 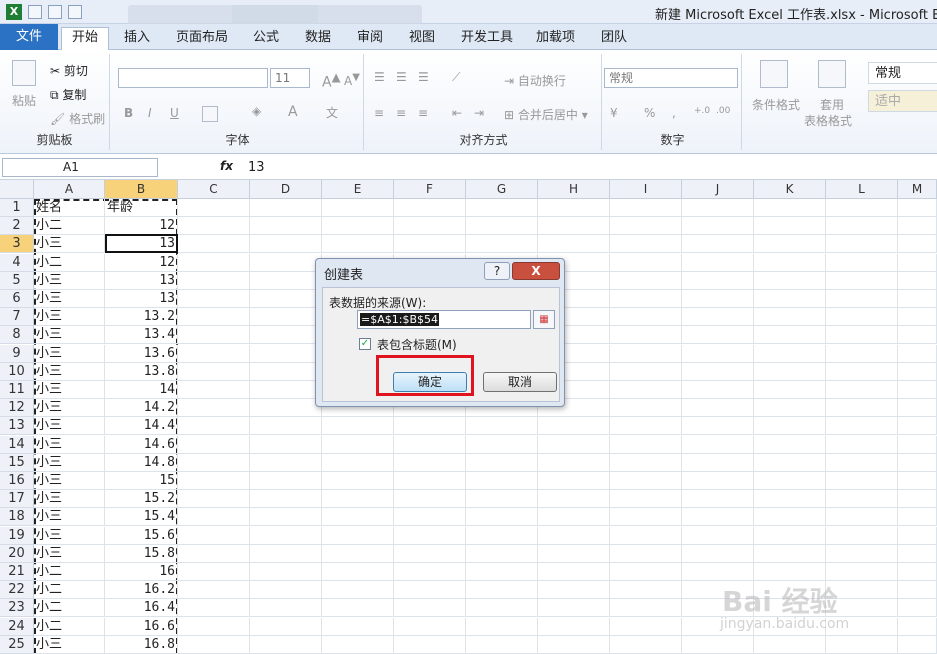 What do you see at coordinates (68, 94) in the screenshot?
I see `copy-button: ⧉ 复制` at bounding box center [68, 94].